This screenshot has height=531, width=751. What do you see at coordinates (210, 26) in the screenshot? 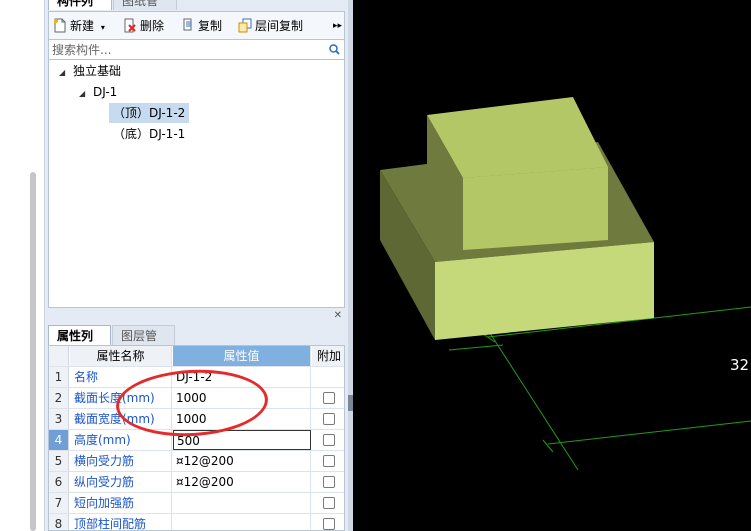
I see `copy-label: 复制` at bounding box center [210, 26].